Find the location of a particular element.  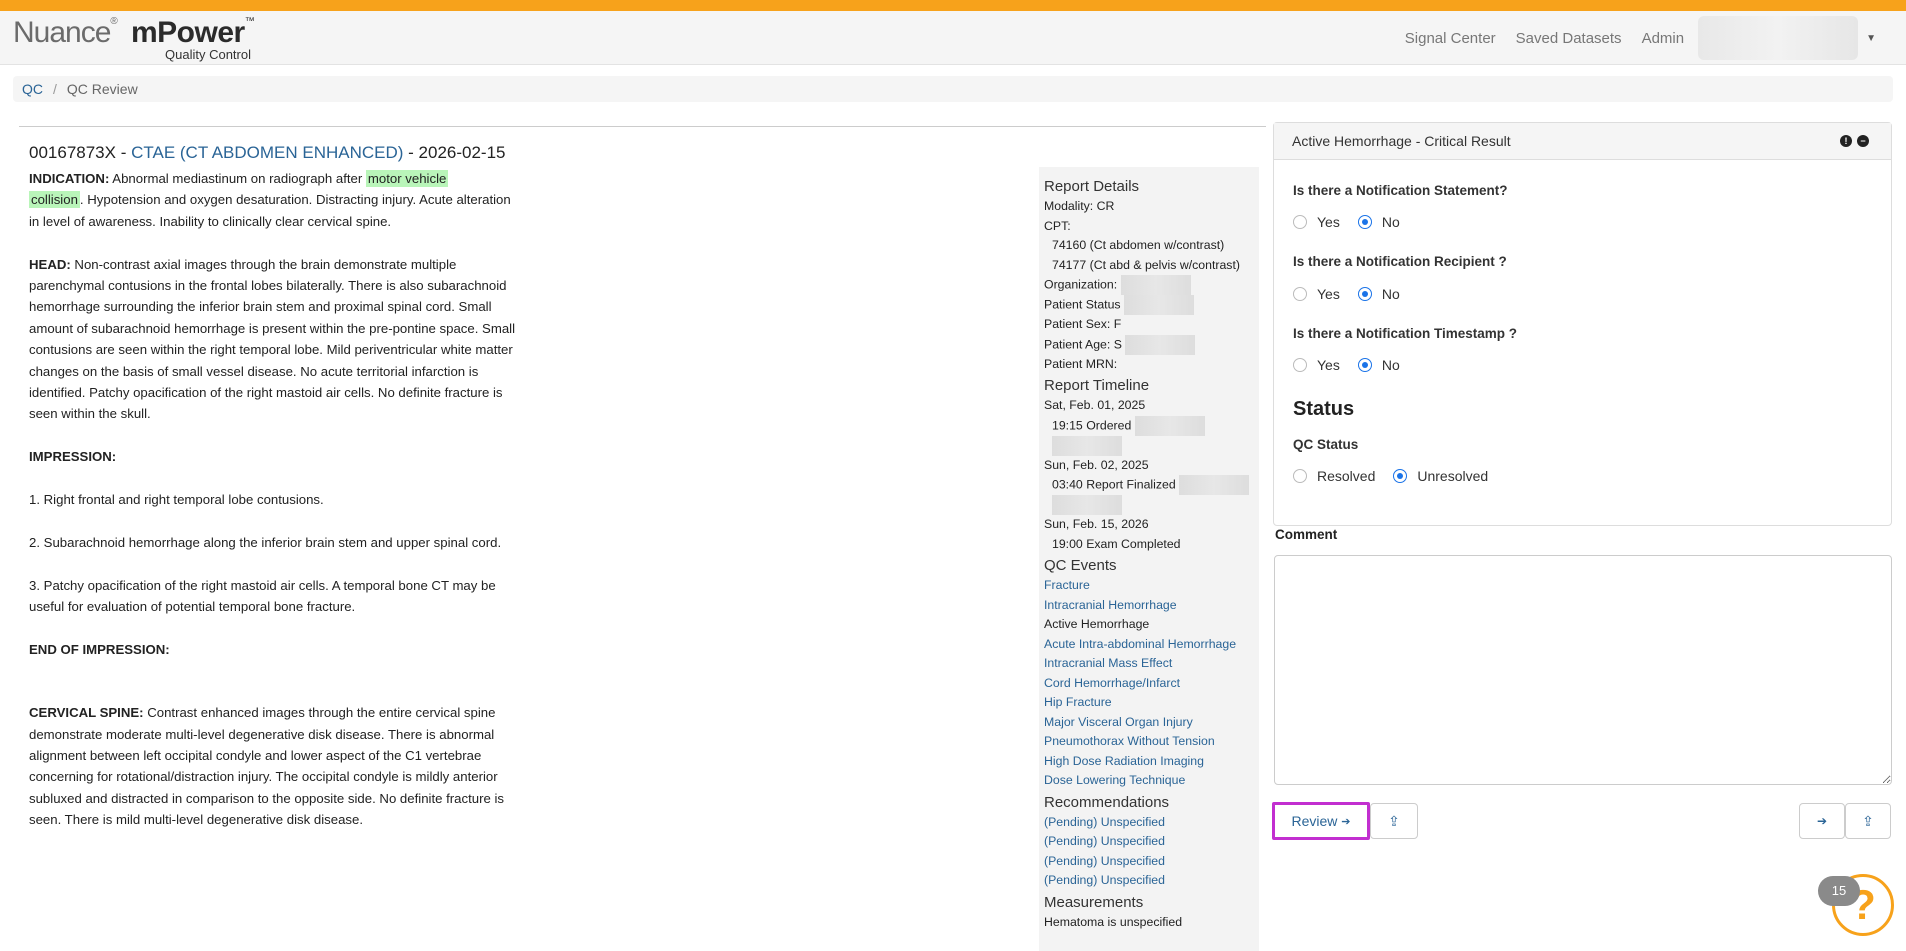

question-notification-recipient: Is there a Notification Recipient ? is located at coordinates (1400, 261).